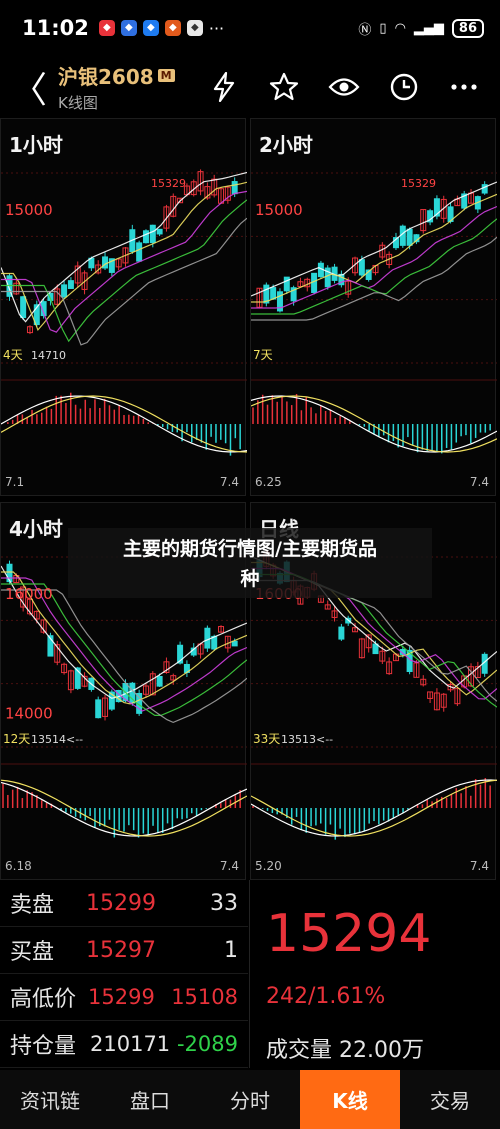 This screenshot has width=500, height=1129. I want to click on x-axis-start: 5.20, so click(268, 866).